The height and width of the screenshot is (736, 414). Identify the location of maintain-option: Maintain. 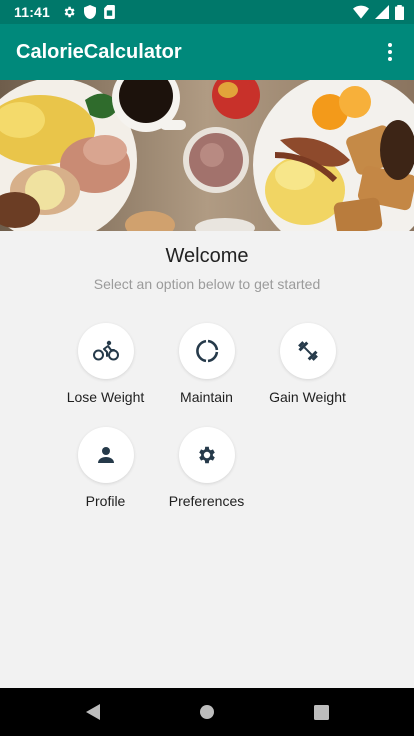
(206, 364).